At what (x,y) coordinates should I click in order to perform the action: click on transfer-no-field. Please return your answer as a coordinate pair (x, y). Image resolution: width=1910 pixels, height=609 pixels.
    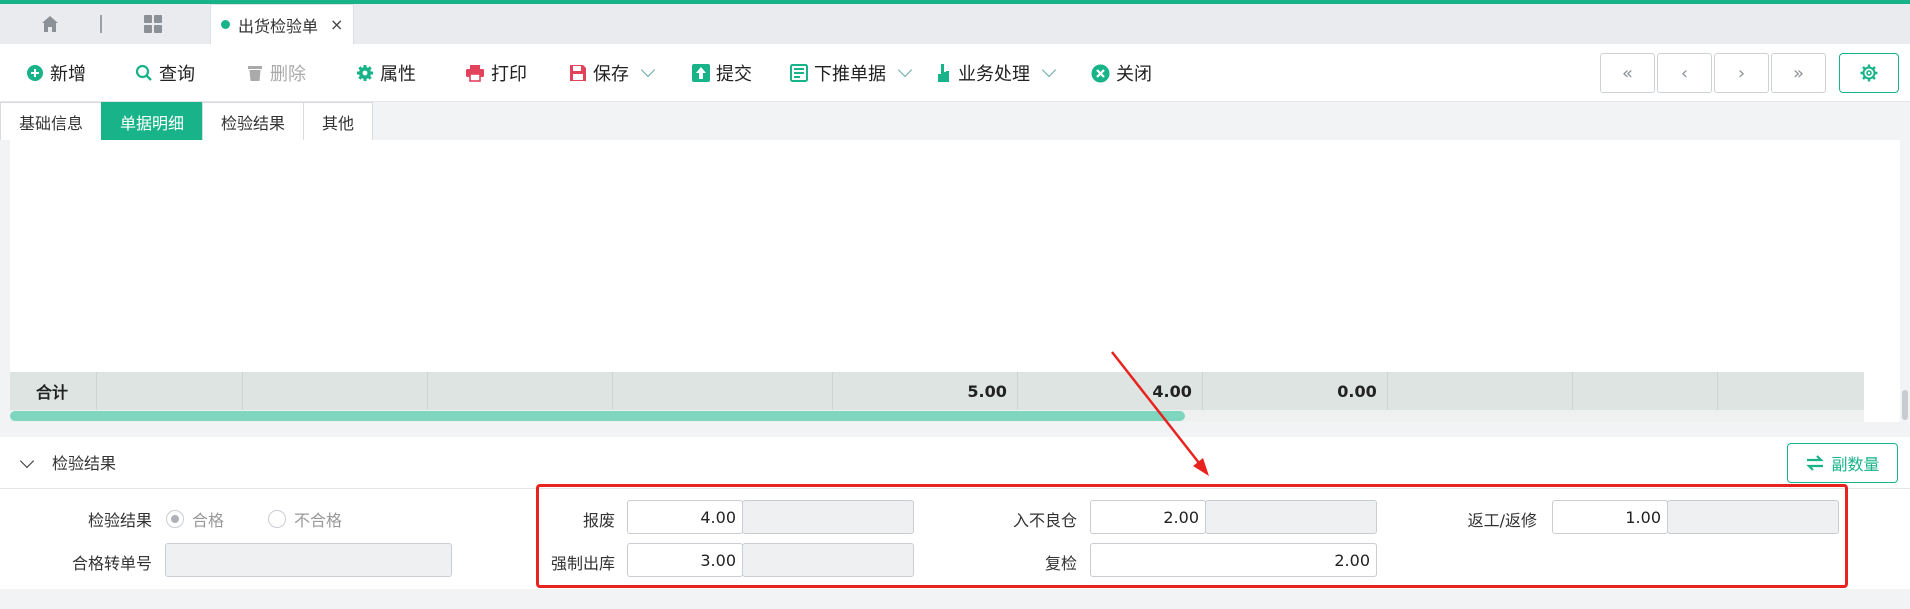
    Looking at the image, I should click on (308, 560).